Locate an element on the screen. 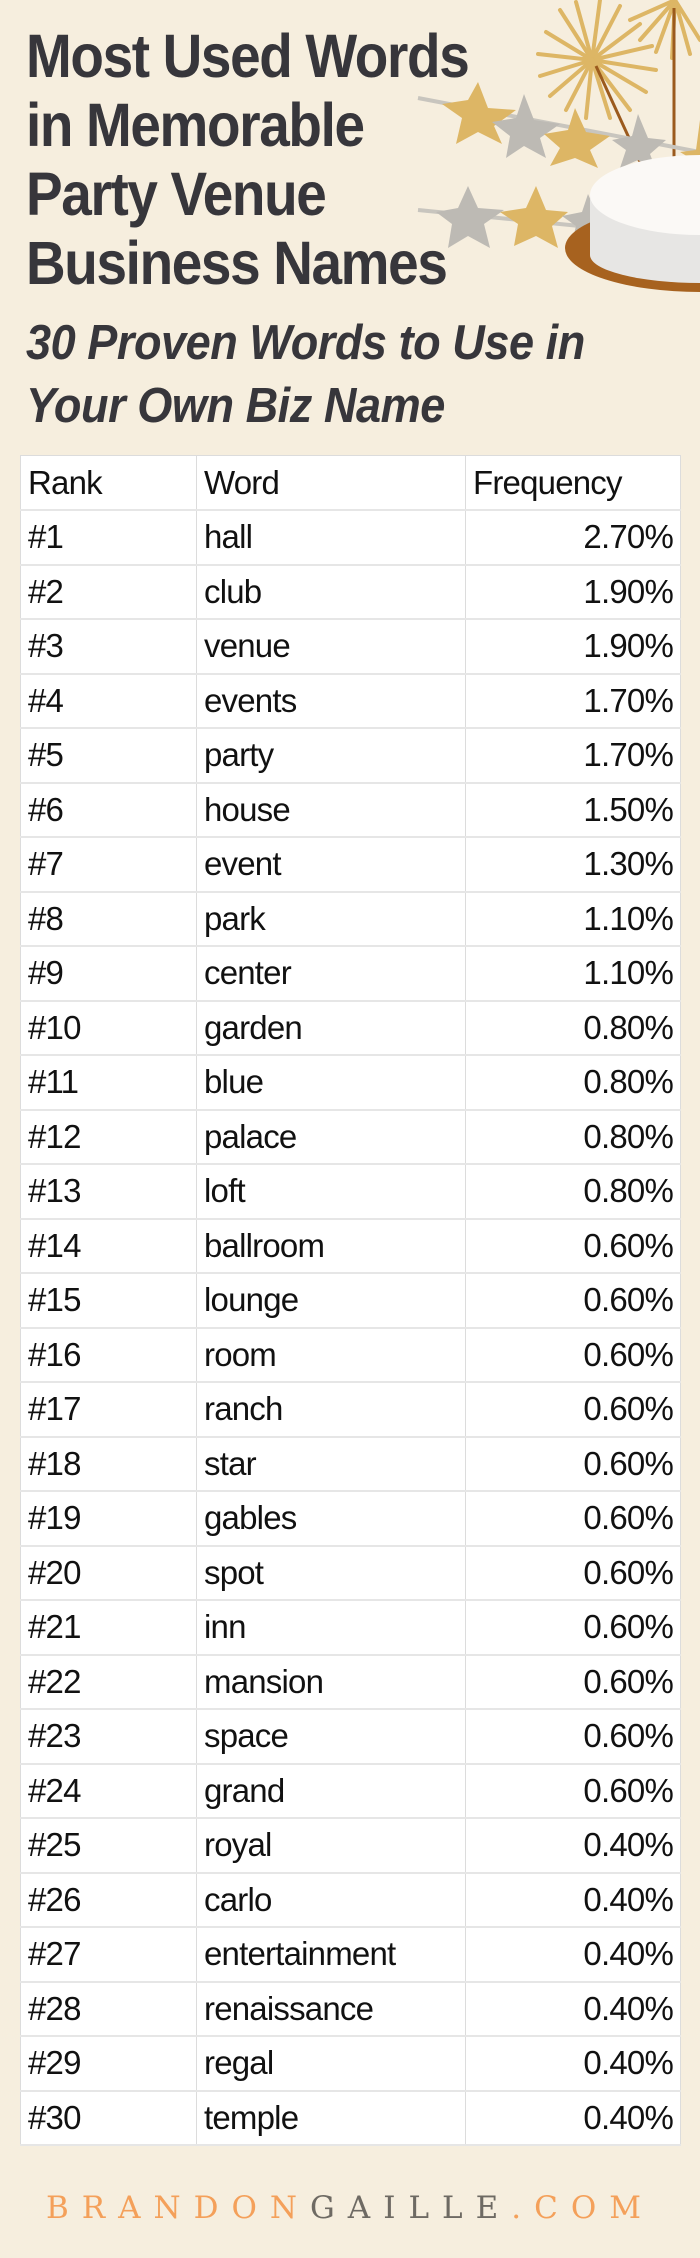  table-row: #3 venue 1.90% is located at coordinates (350, 646).